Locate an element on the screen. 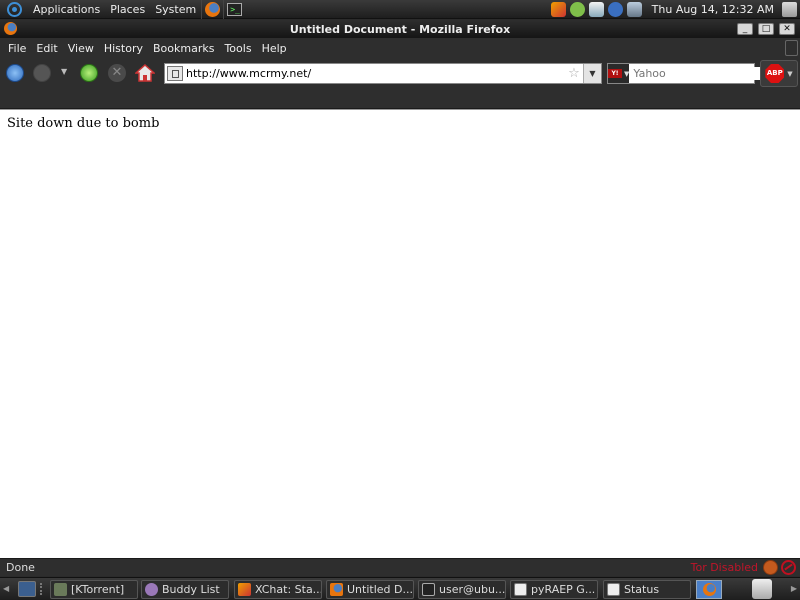  back-button is located at coordinates (15, 73).